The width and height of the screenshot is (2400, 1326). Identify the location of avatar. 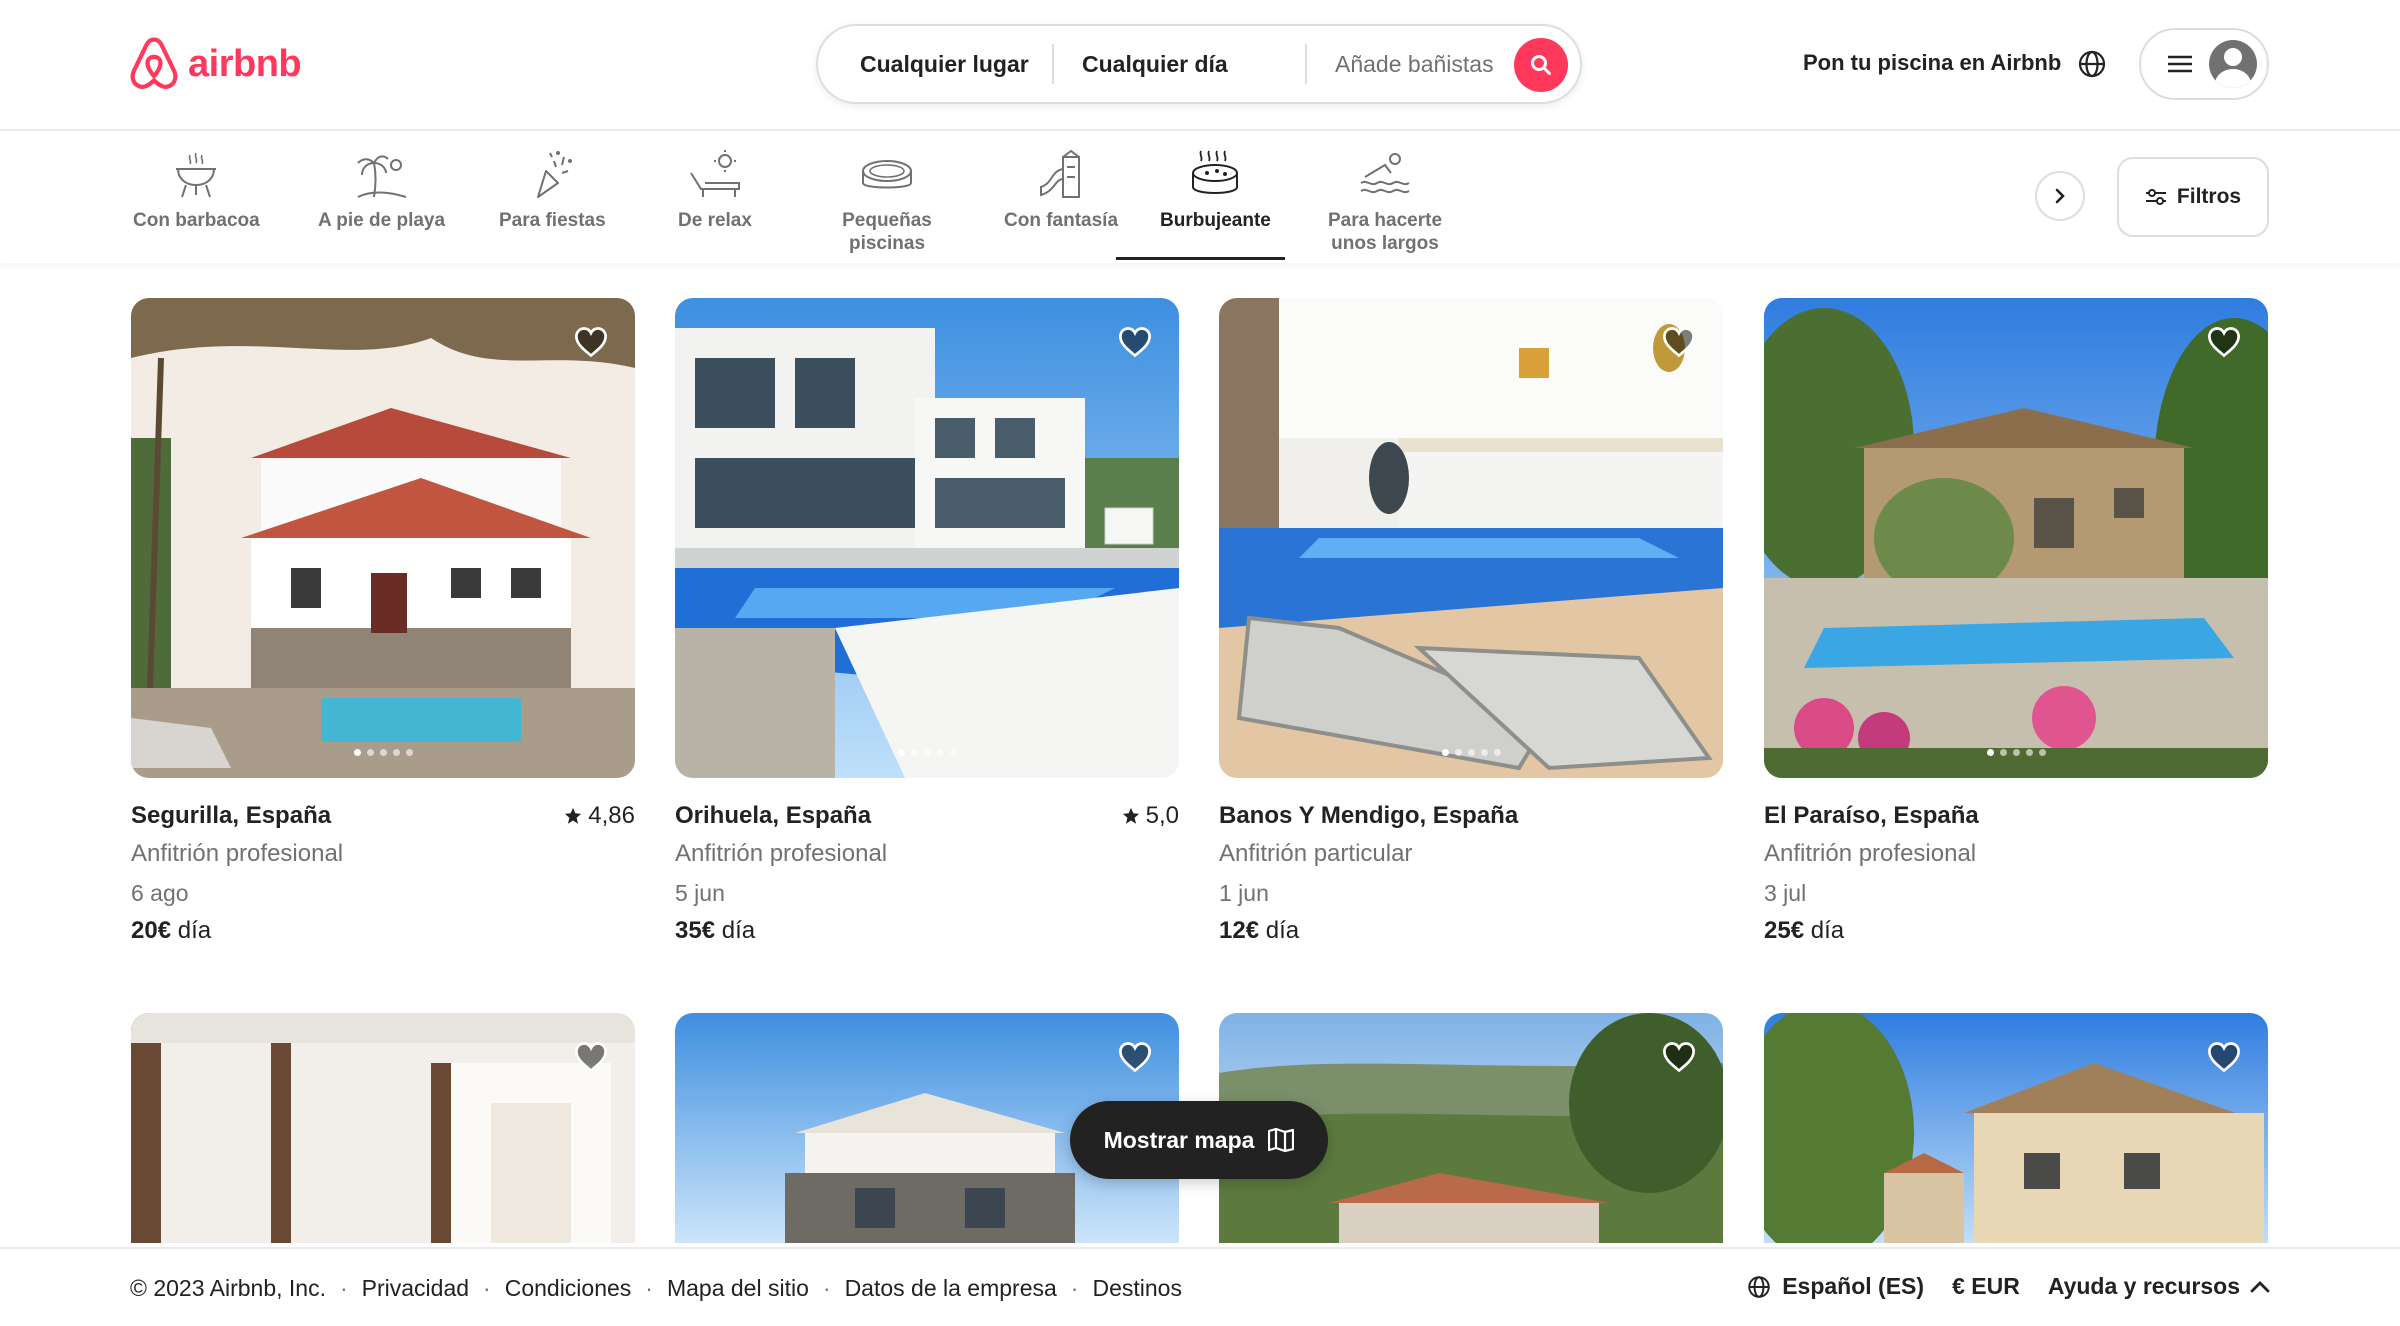
(2233, 64).